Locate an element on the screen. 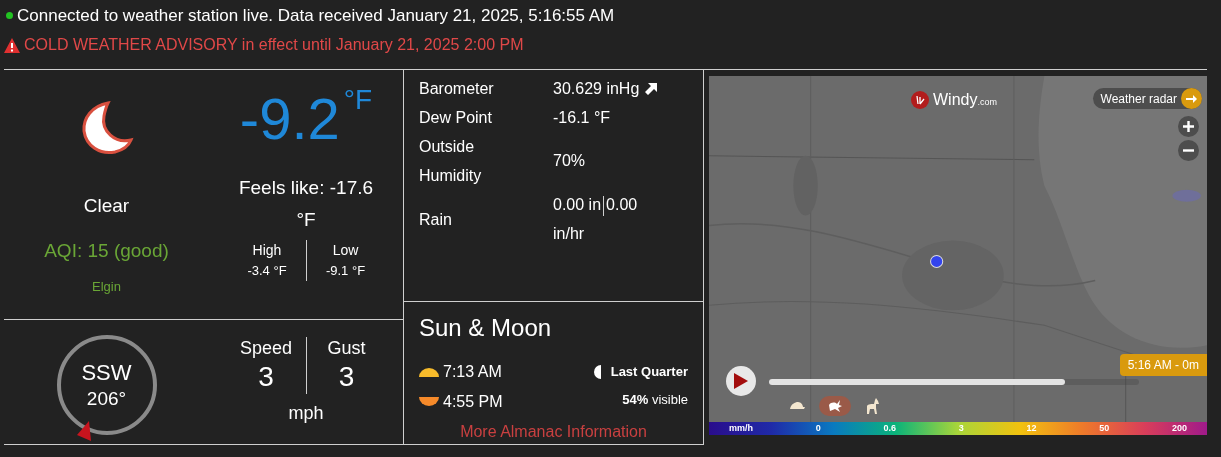 Image resolution: width=1221 pixels, height=457 pixels. reading-label: Outside Humidity is located at coordinates (451, 161).